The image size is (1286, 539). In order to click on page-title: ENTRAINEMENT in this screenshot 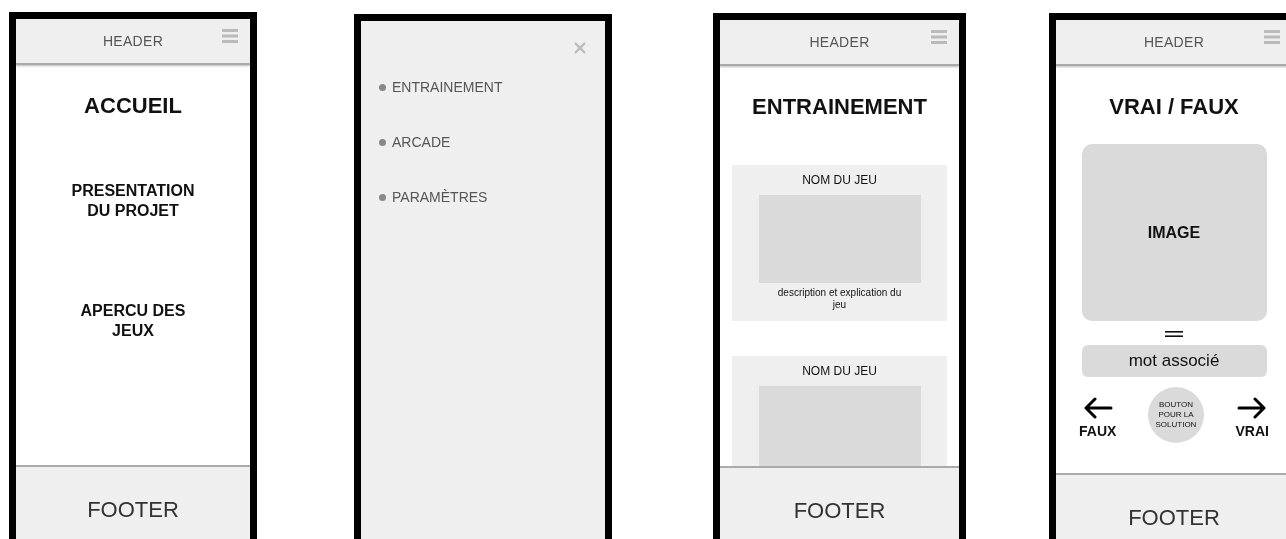, I will do `click(839, 107)`.